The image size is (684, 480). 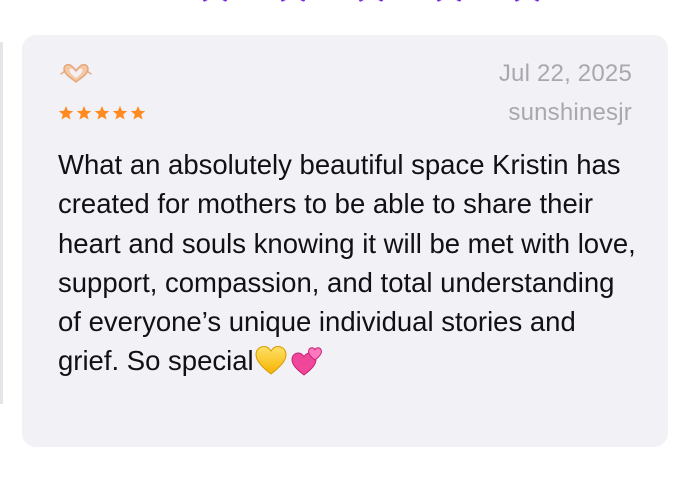 I want to click on review-author: sunshinesjr, so click(x=570, y=112).